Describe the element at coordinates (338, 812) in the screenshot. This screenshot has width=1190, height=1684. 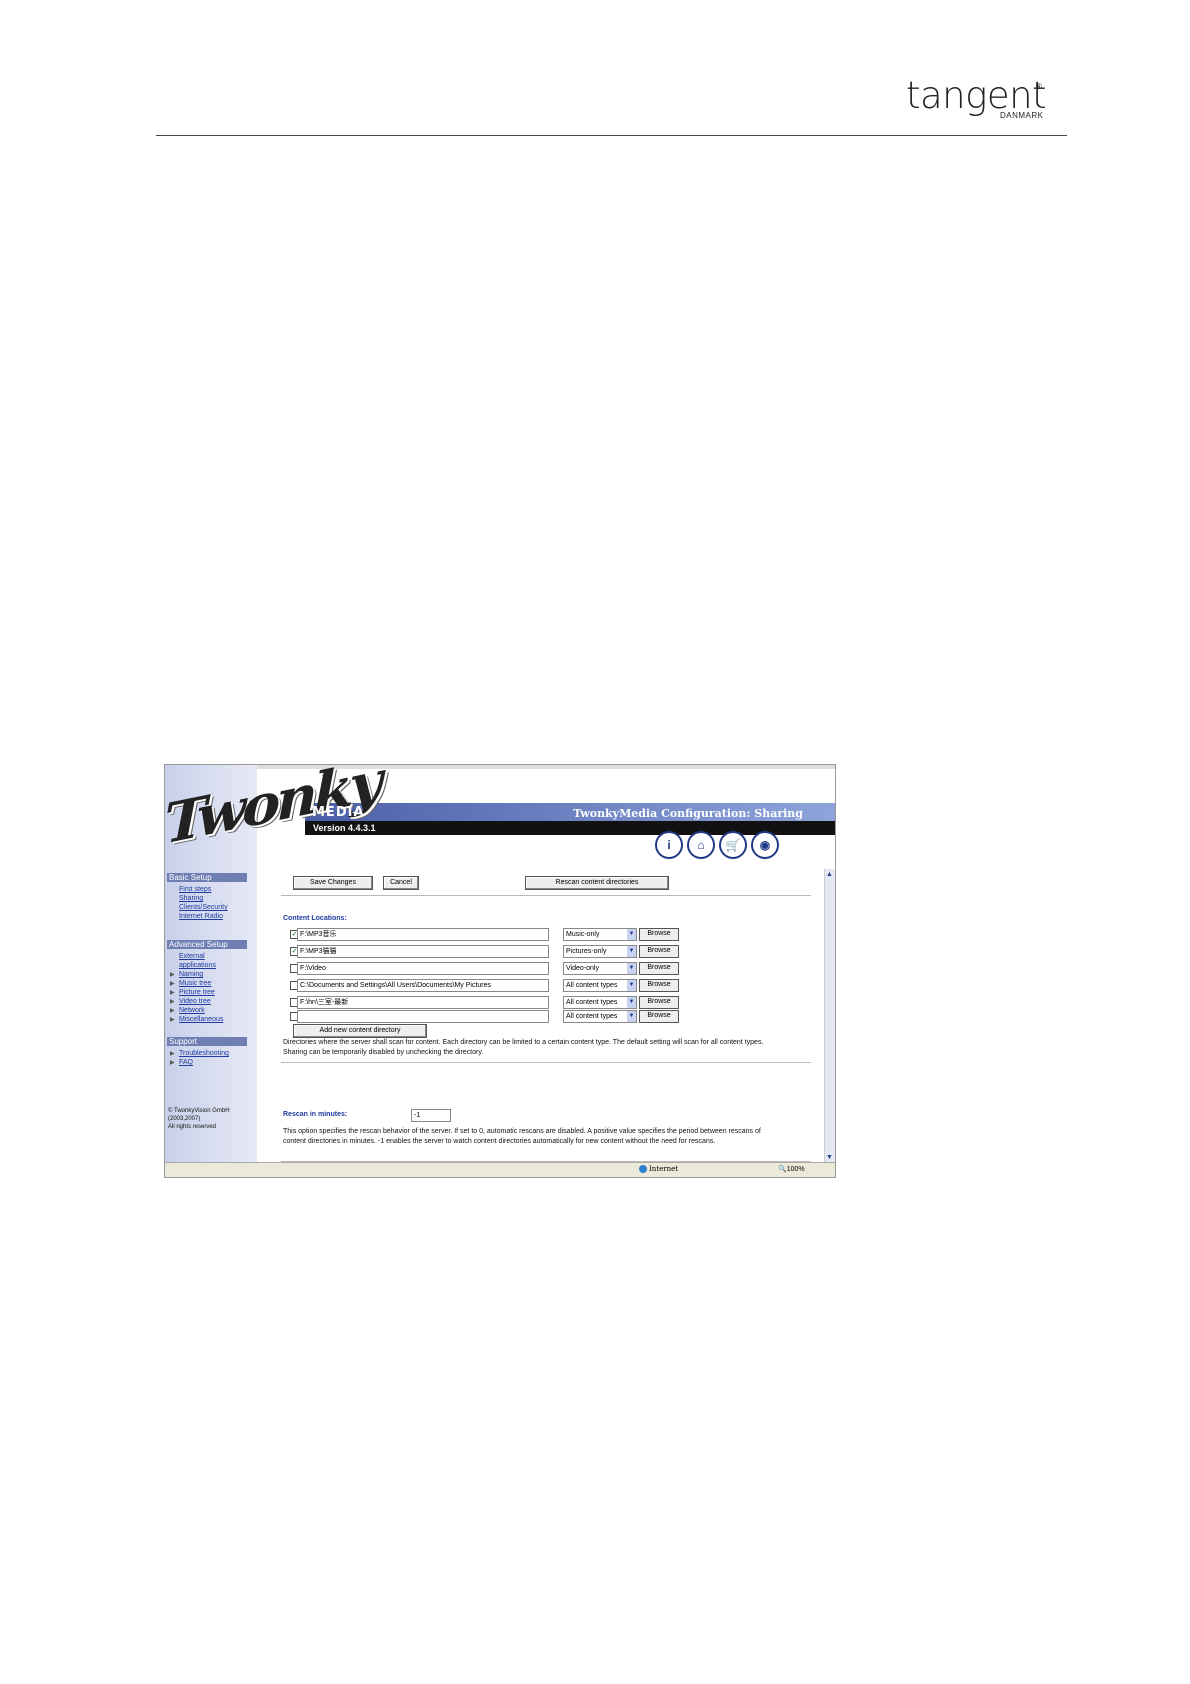
I see `media-label: MEDIA` at that location.